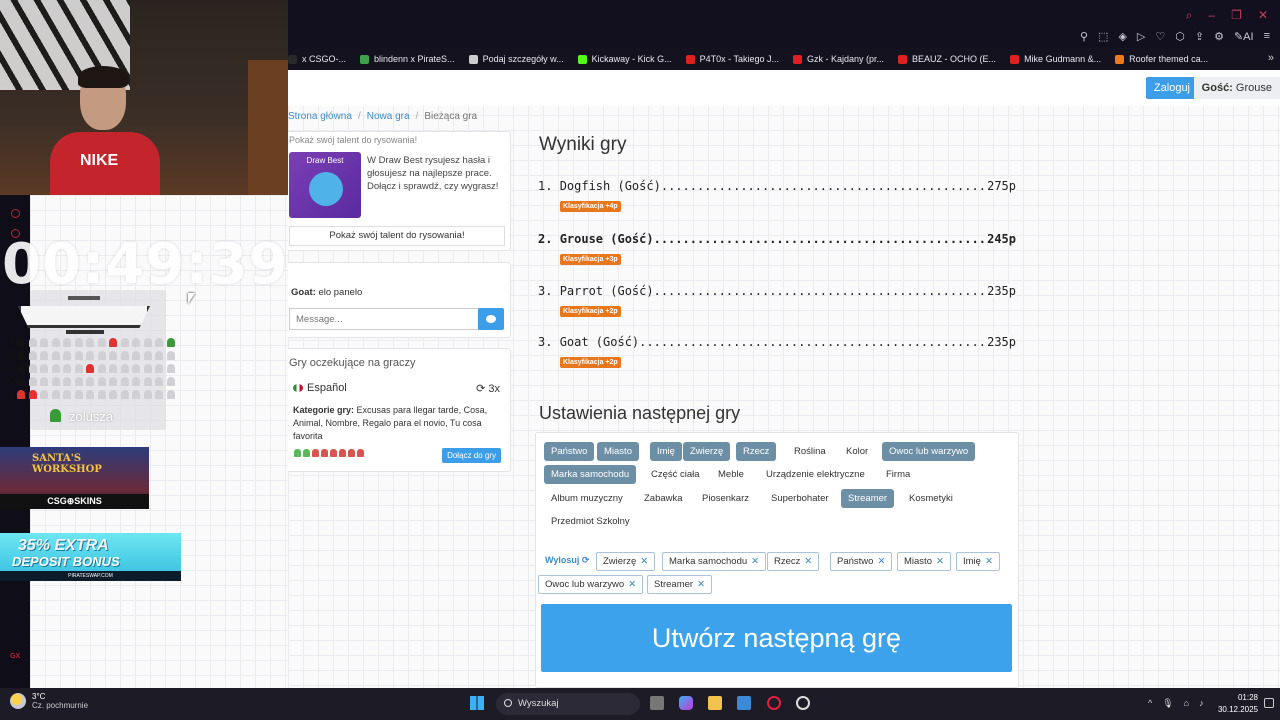 Image resolution: width=1280 pixels, height=720 pixels. I want to click on category-chip: Streamer, so click(868, 498).